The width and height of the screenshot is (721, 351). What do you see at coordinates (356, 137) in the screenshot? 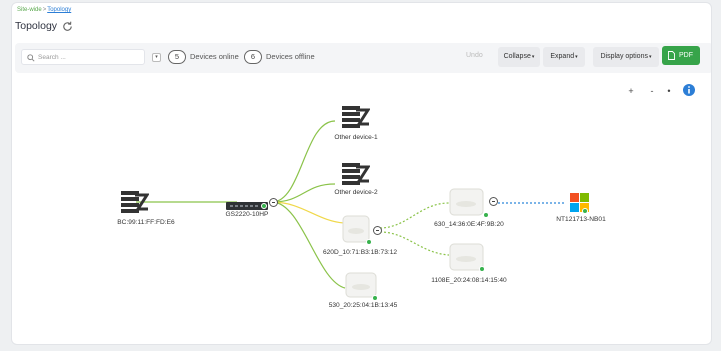
I see `node-label-other-device-1: Other device-1` at bounding box center [356, 137].